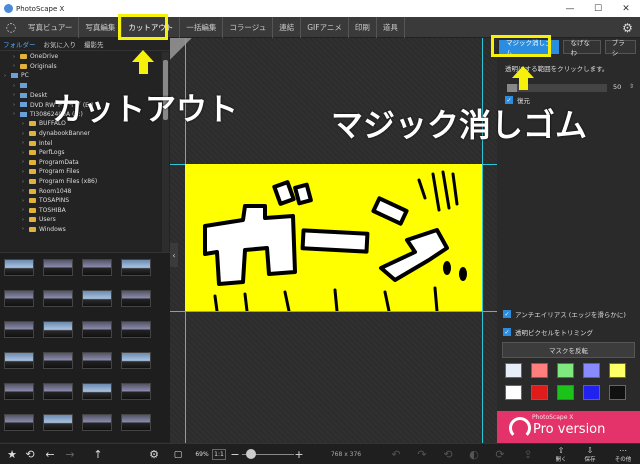 The width and height of the screenshot is (640, 464). What do you see at coordinates (363, 27) in the screenshot?
I see `tab-print: 印刷` at bounding box center [363, 27].